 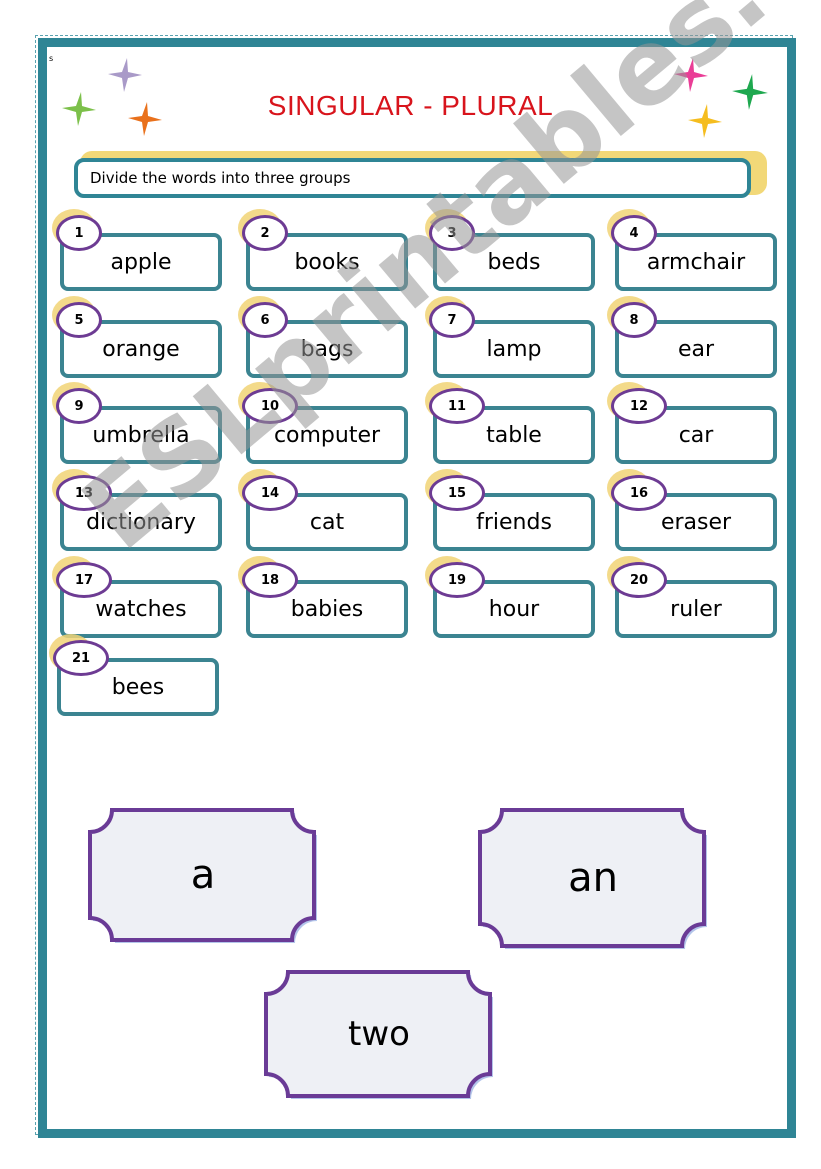 I want to click on word-text: table, so click(x=514, y=435).